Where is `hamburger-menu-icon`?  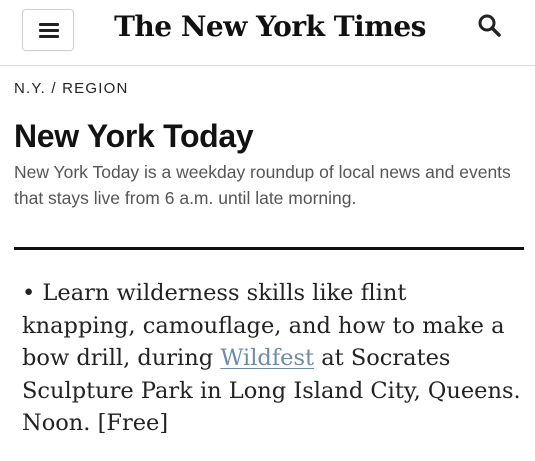
hamburger-menu-icon is located at coordinates (49, 24).